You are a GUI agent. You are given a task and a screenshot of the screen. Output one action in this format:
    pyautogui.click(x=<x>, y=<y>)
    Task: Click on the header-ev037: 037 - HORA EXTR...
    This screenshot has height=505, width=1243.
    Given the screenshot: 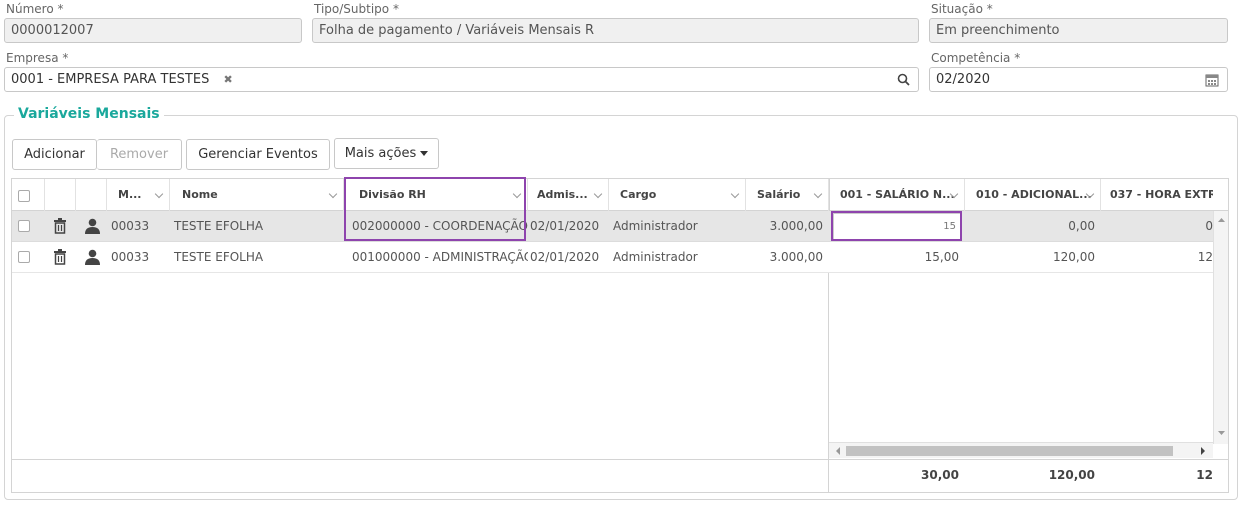 What is the action you would take?
    pyautogui.click(x=1157, y=195)
    